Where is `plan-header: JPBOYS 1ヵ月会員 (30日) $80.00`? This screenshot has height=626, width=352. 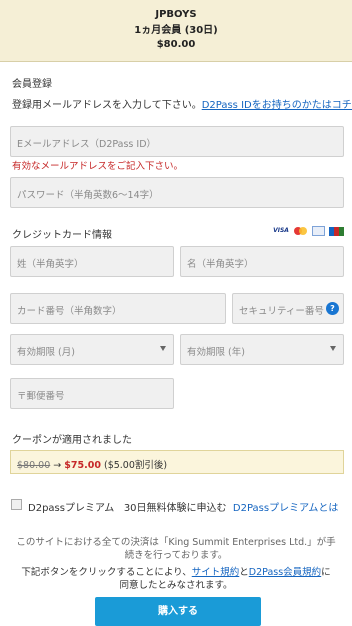 plan-header: JPBOYS 1ヵ月会員 (30日) $80.00 is located at coordinates (176, 31).